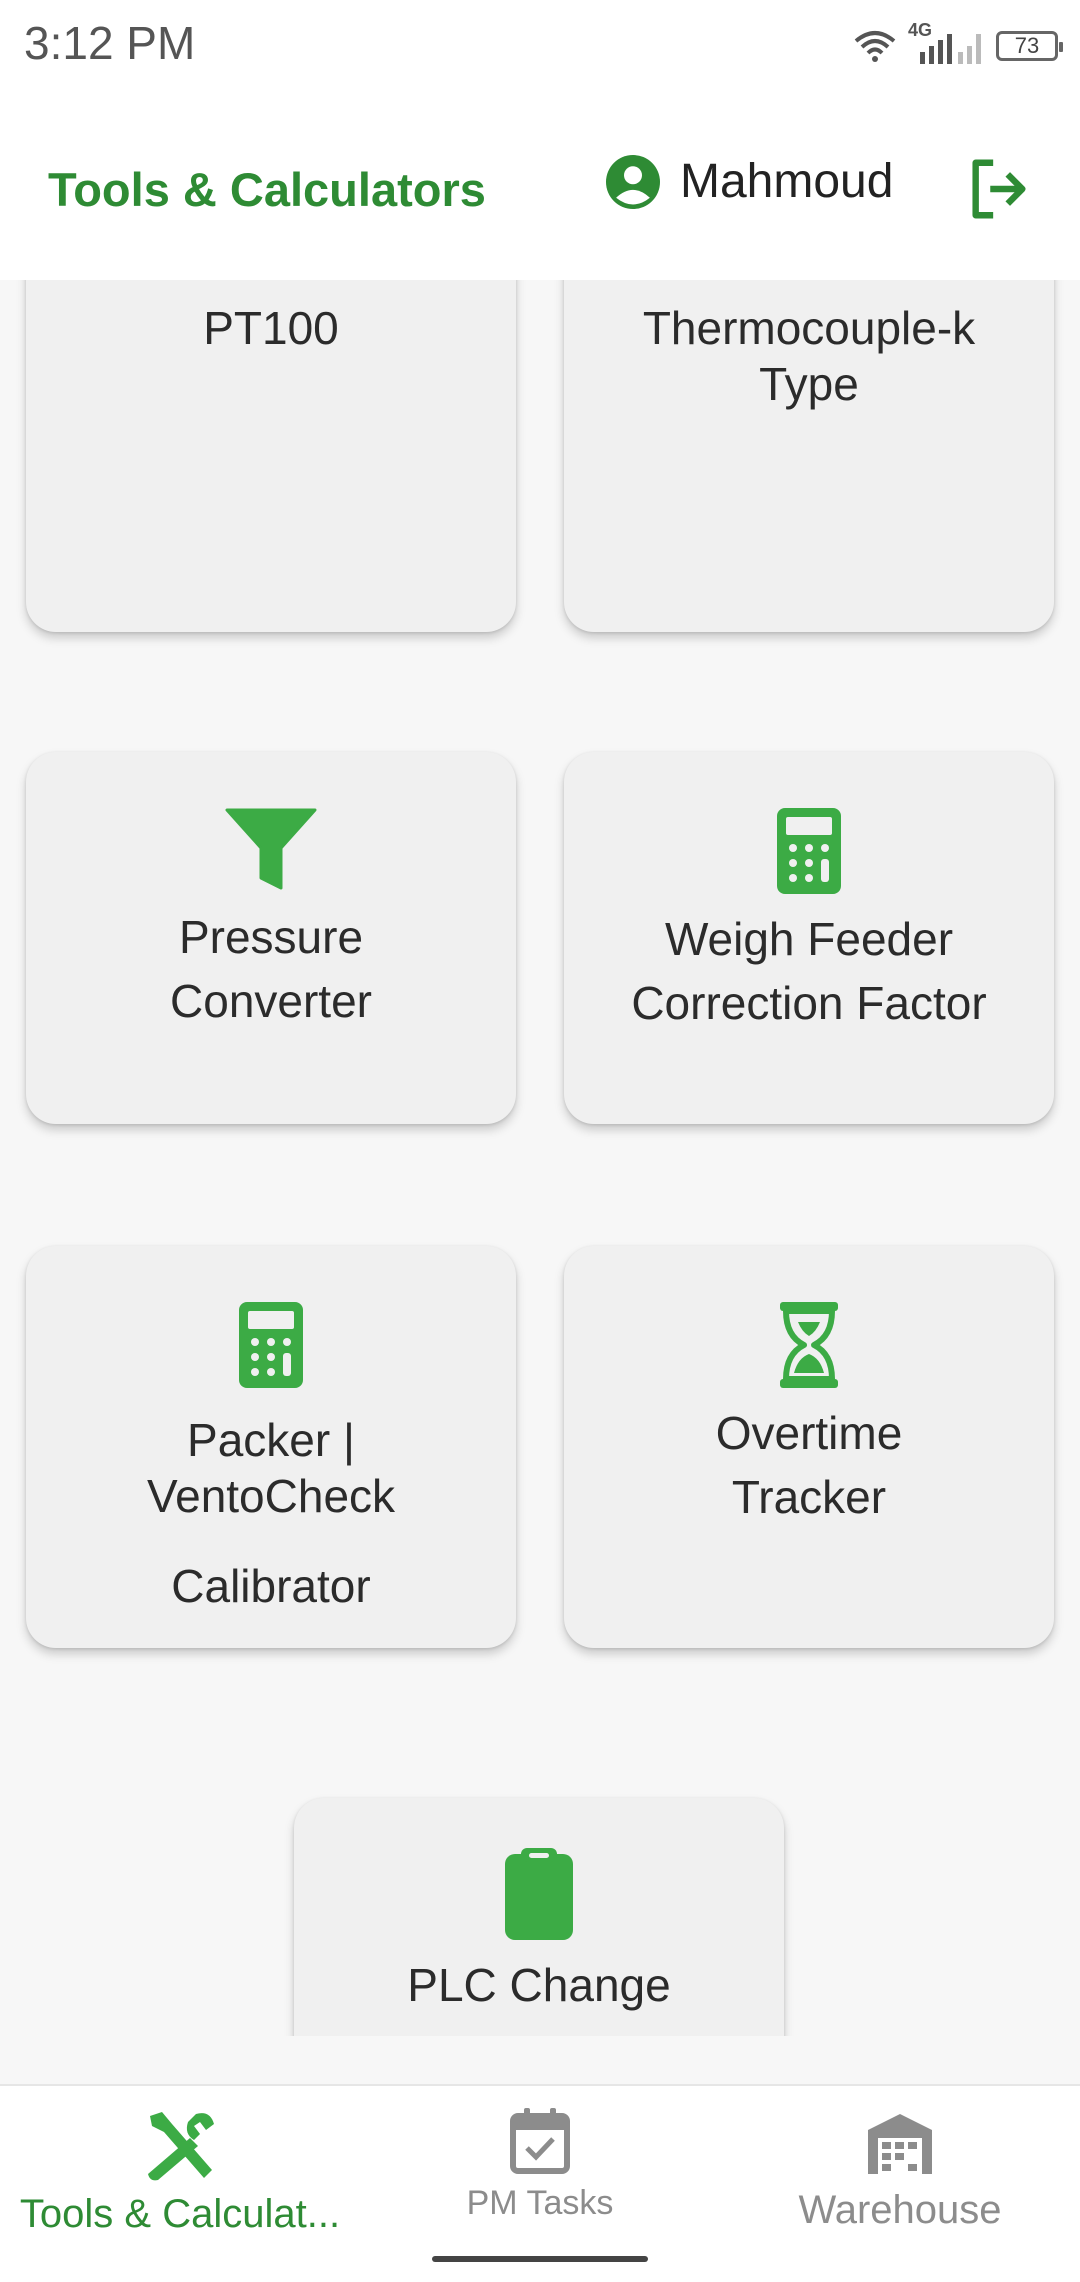 This screenshot has height=2282, width=1080. Describe the element at coordinates (875, 46) in the screenshot. I see `wifi-icon` at that location.